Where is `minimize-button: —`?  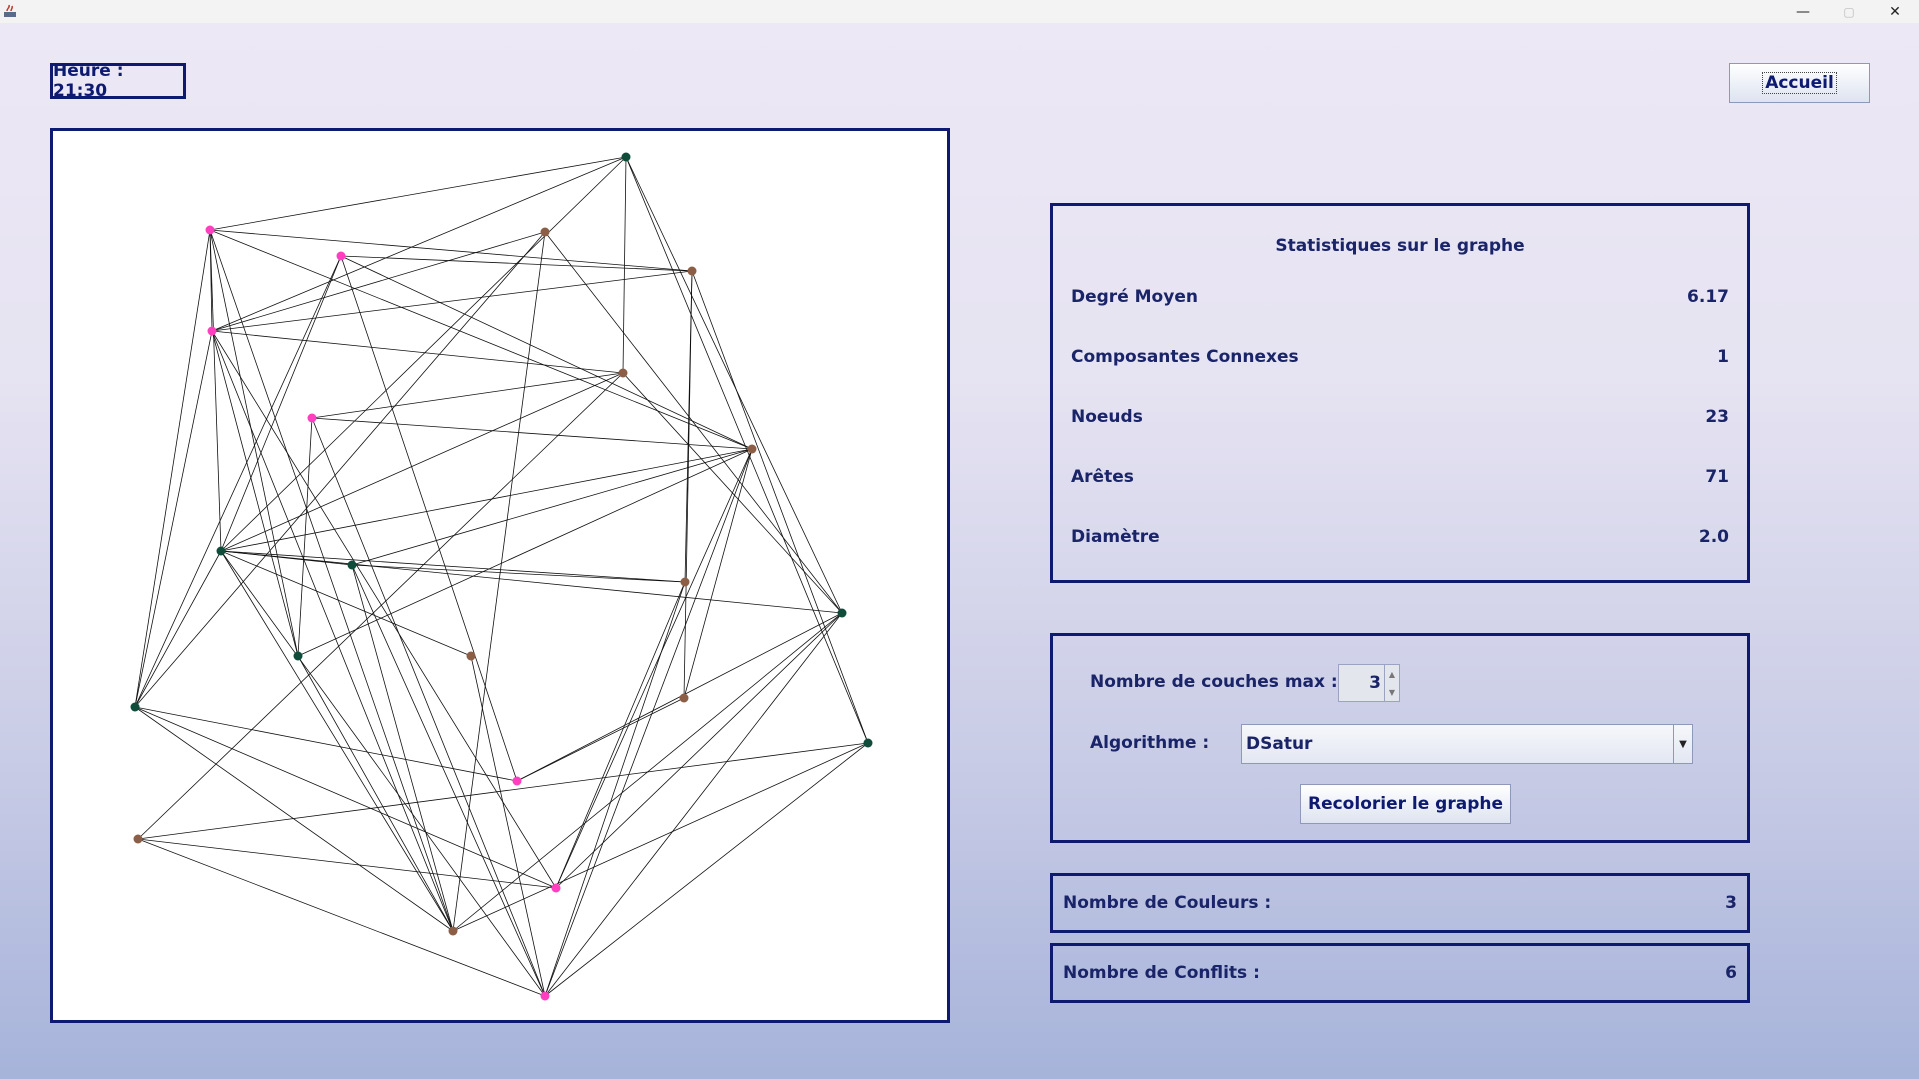 minimize-button: — is located at coordinates (1803, 11).